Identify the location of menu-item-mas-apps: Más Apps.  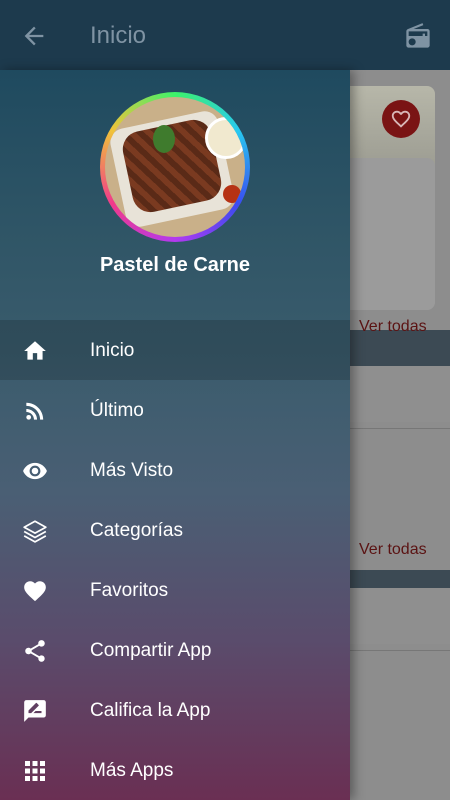
(175, 770).